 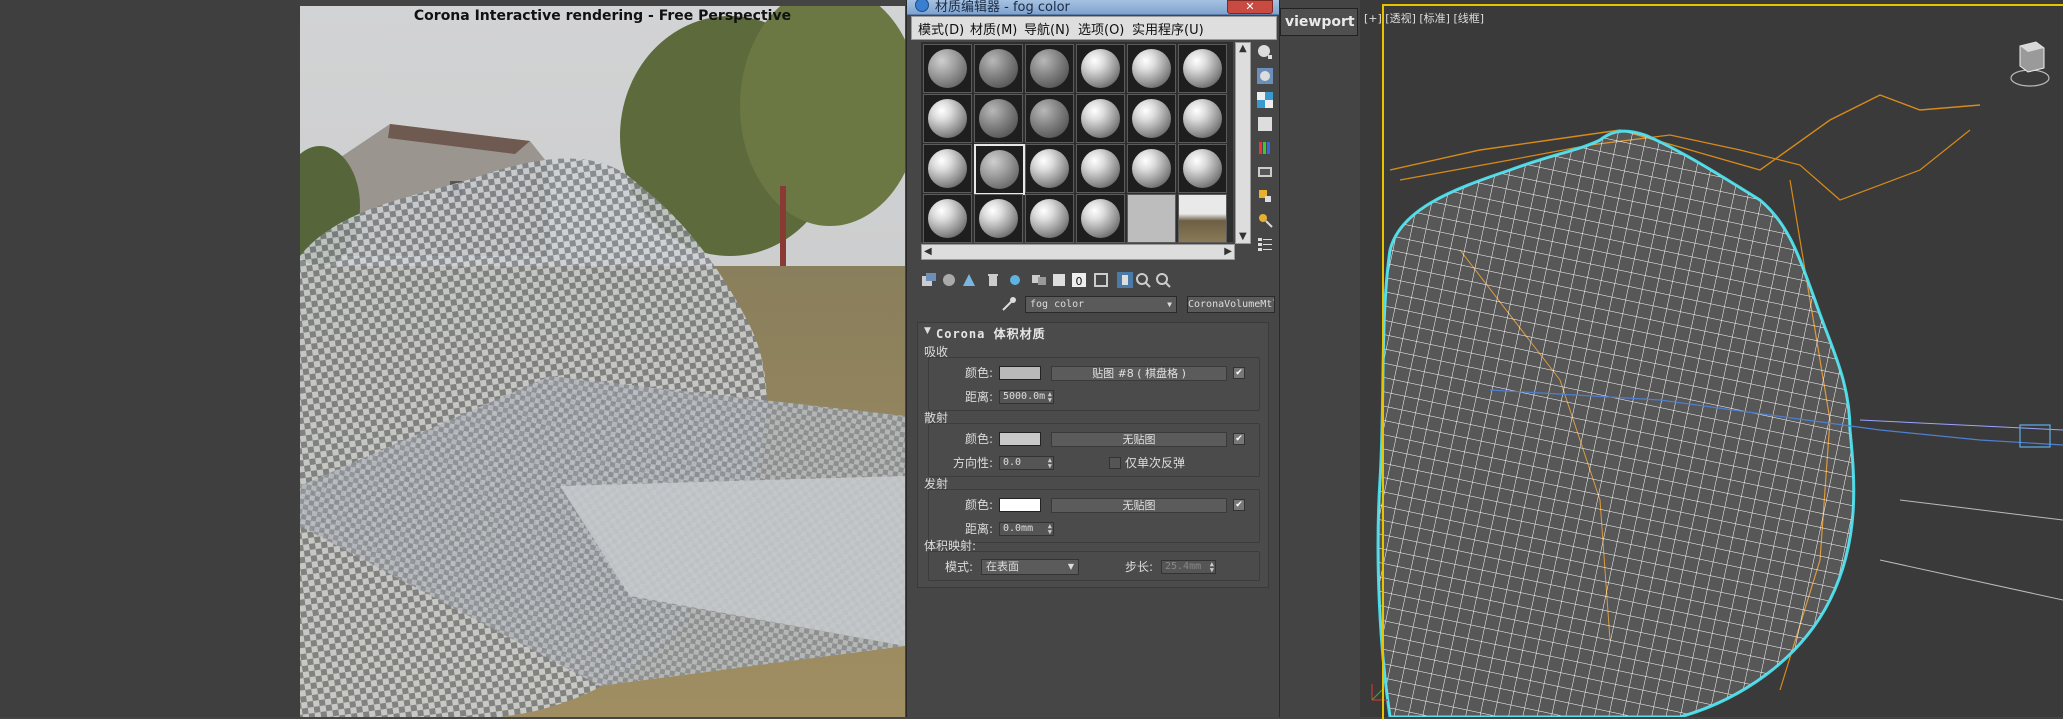 I want to click on scattering-map-checkbox: ✔, so click(x=1239, y=439).